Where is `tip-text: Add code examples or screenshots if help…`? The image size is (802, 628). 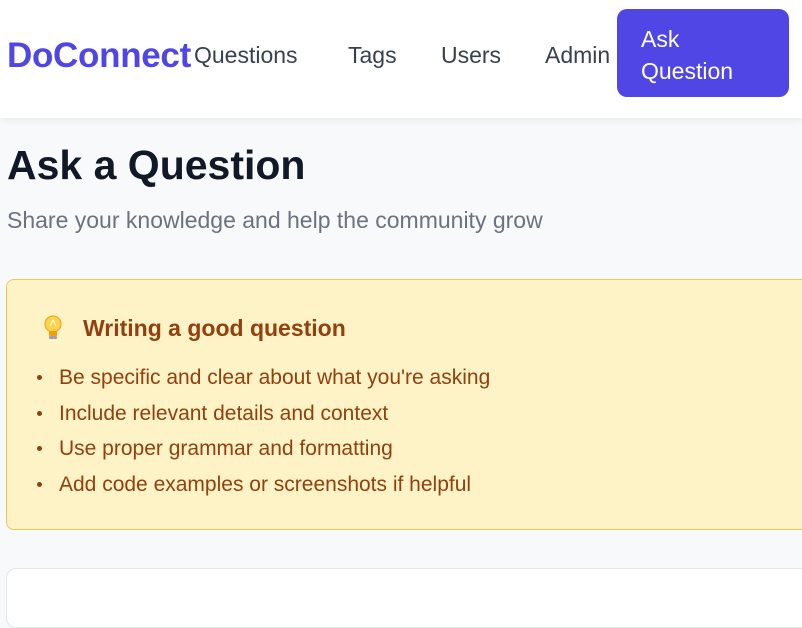 tip-text: Add code examples or screenshots if help… is located at coordinates (265, 484).